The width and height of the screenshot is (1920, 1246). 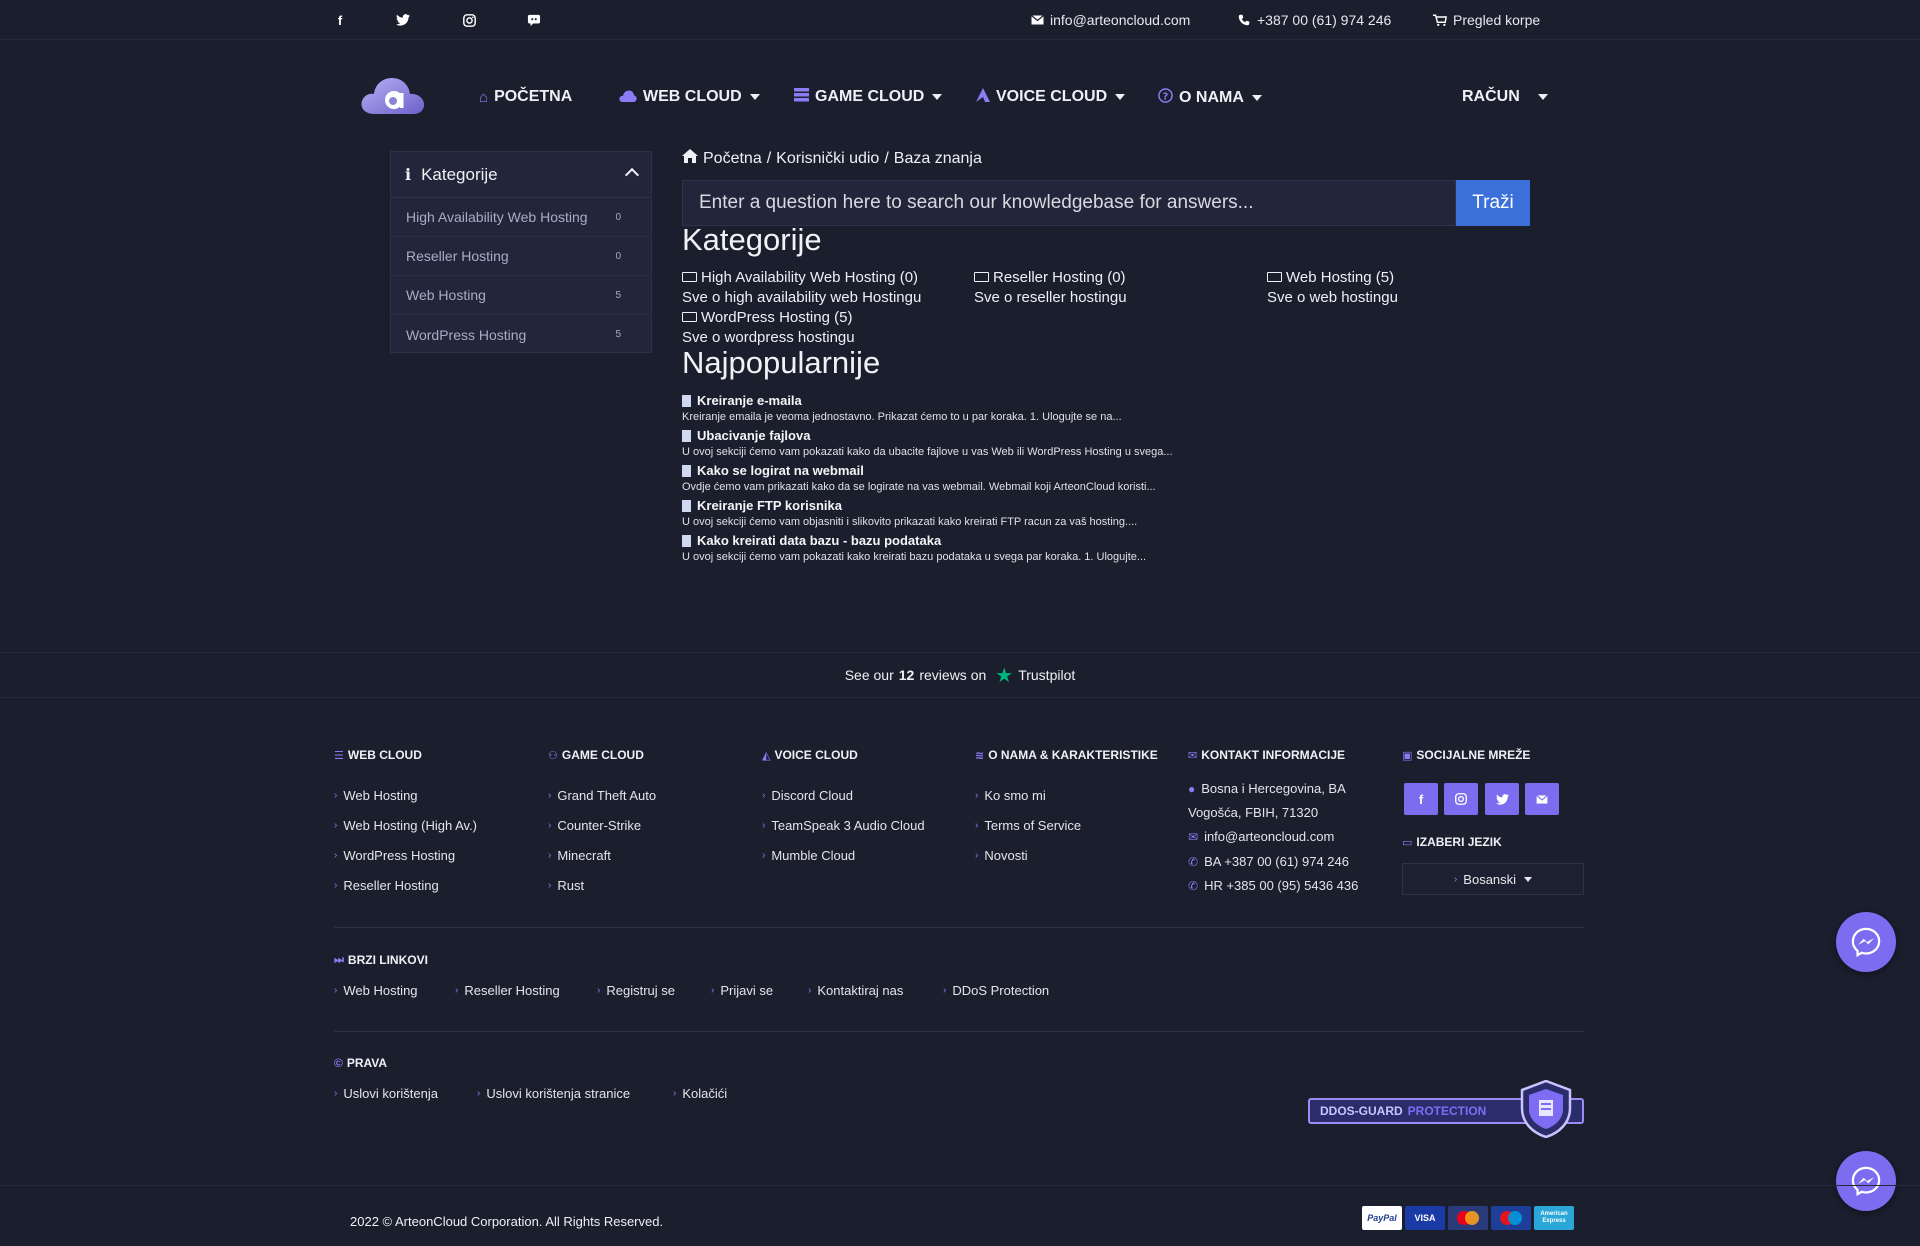 I want to click on quick-link: › DDoS Protection, so click(x=996, y=990).